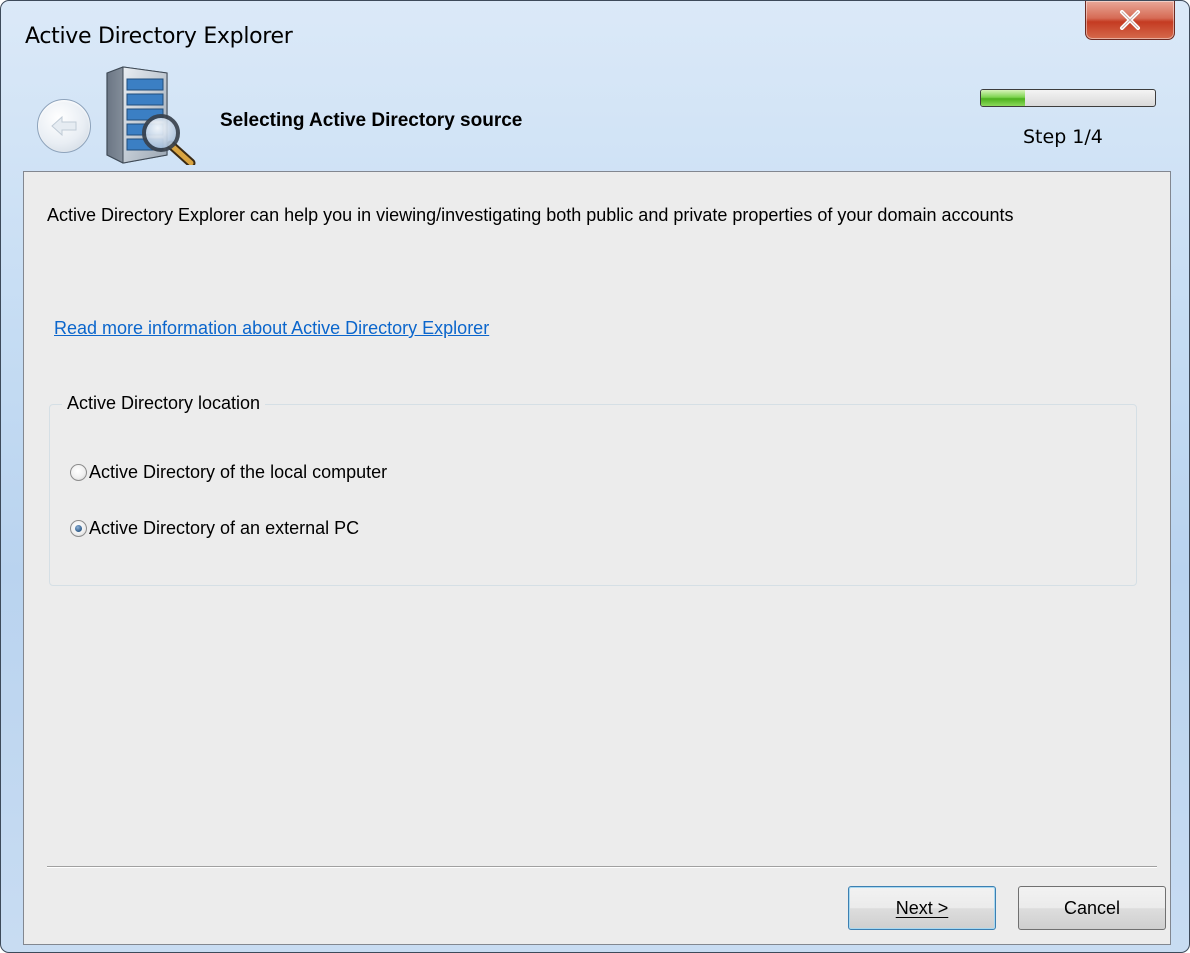 This screenshot has width=1190, height=953. I want to click on server-search-icon, so click(151, 115).